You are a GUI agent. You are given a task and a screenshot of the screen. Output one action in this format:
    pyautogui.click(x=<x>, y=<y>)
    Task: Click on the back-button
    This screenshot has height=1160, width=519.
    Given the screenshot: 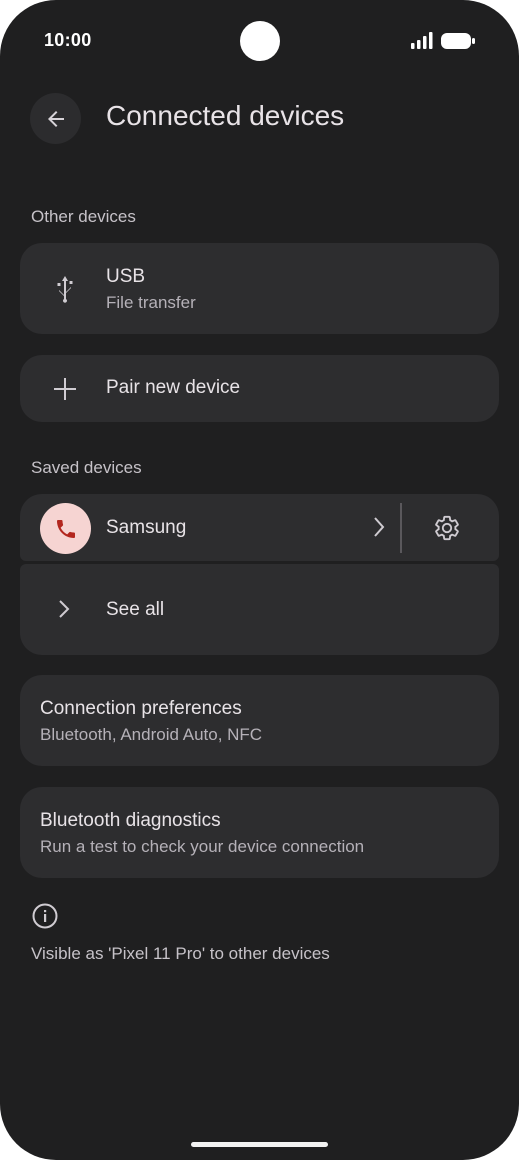 What is the action you would take?
    pyautogui.click(x=55, y=118)
    